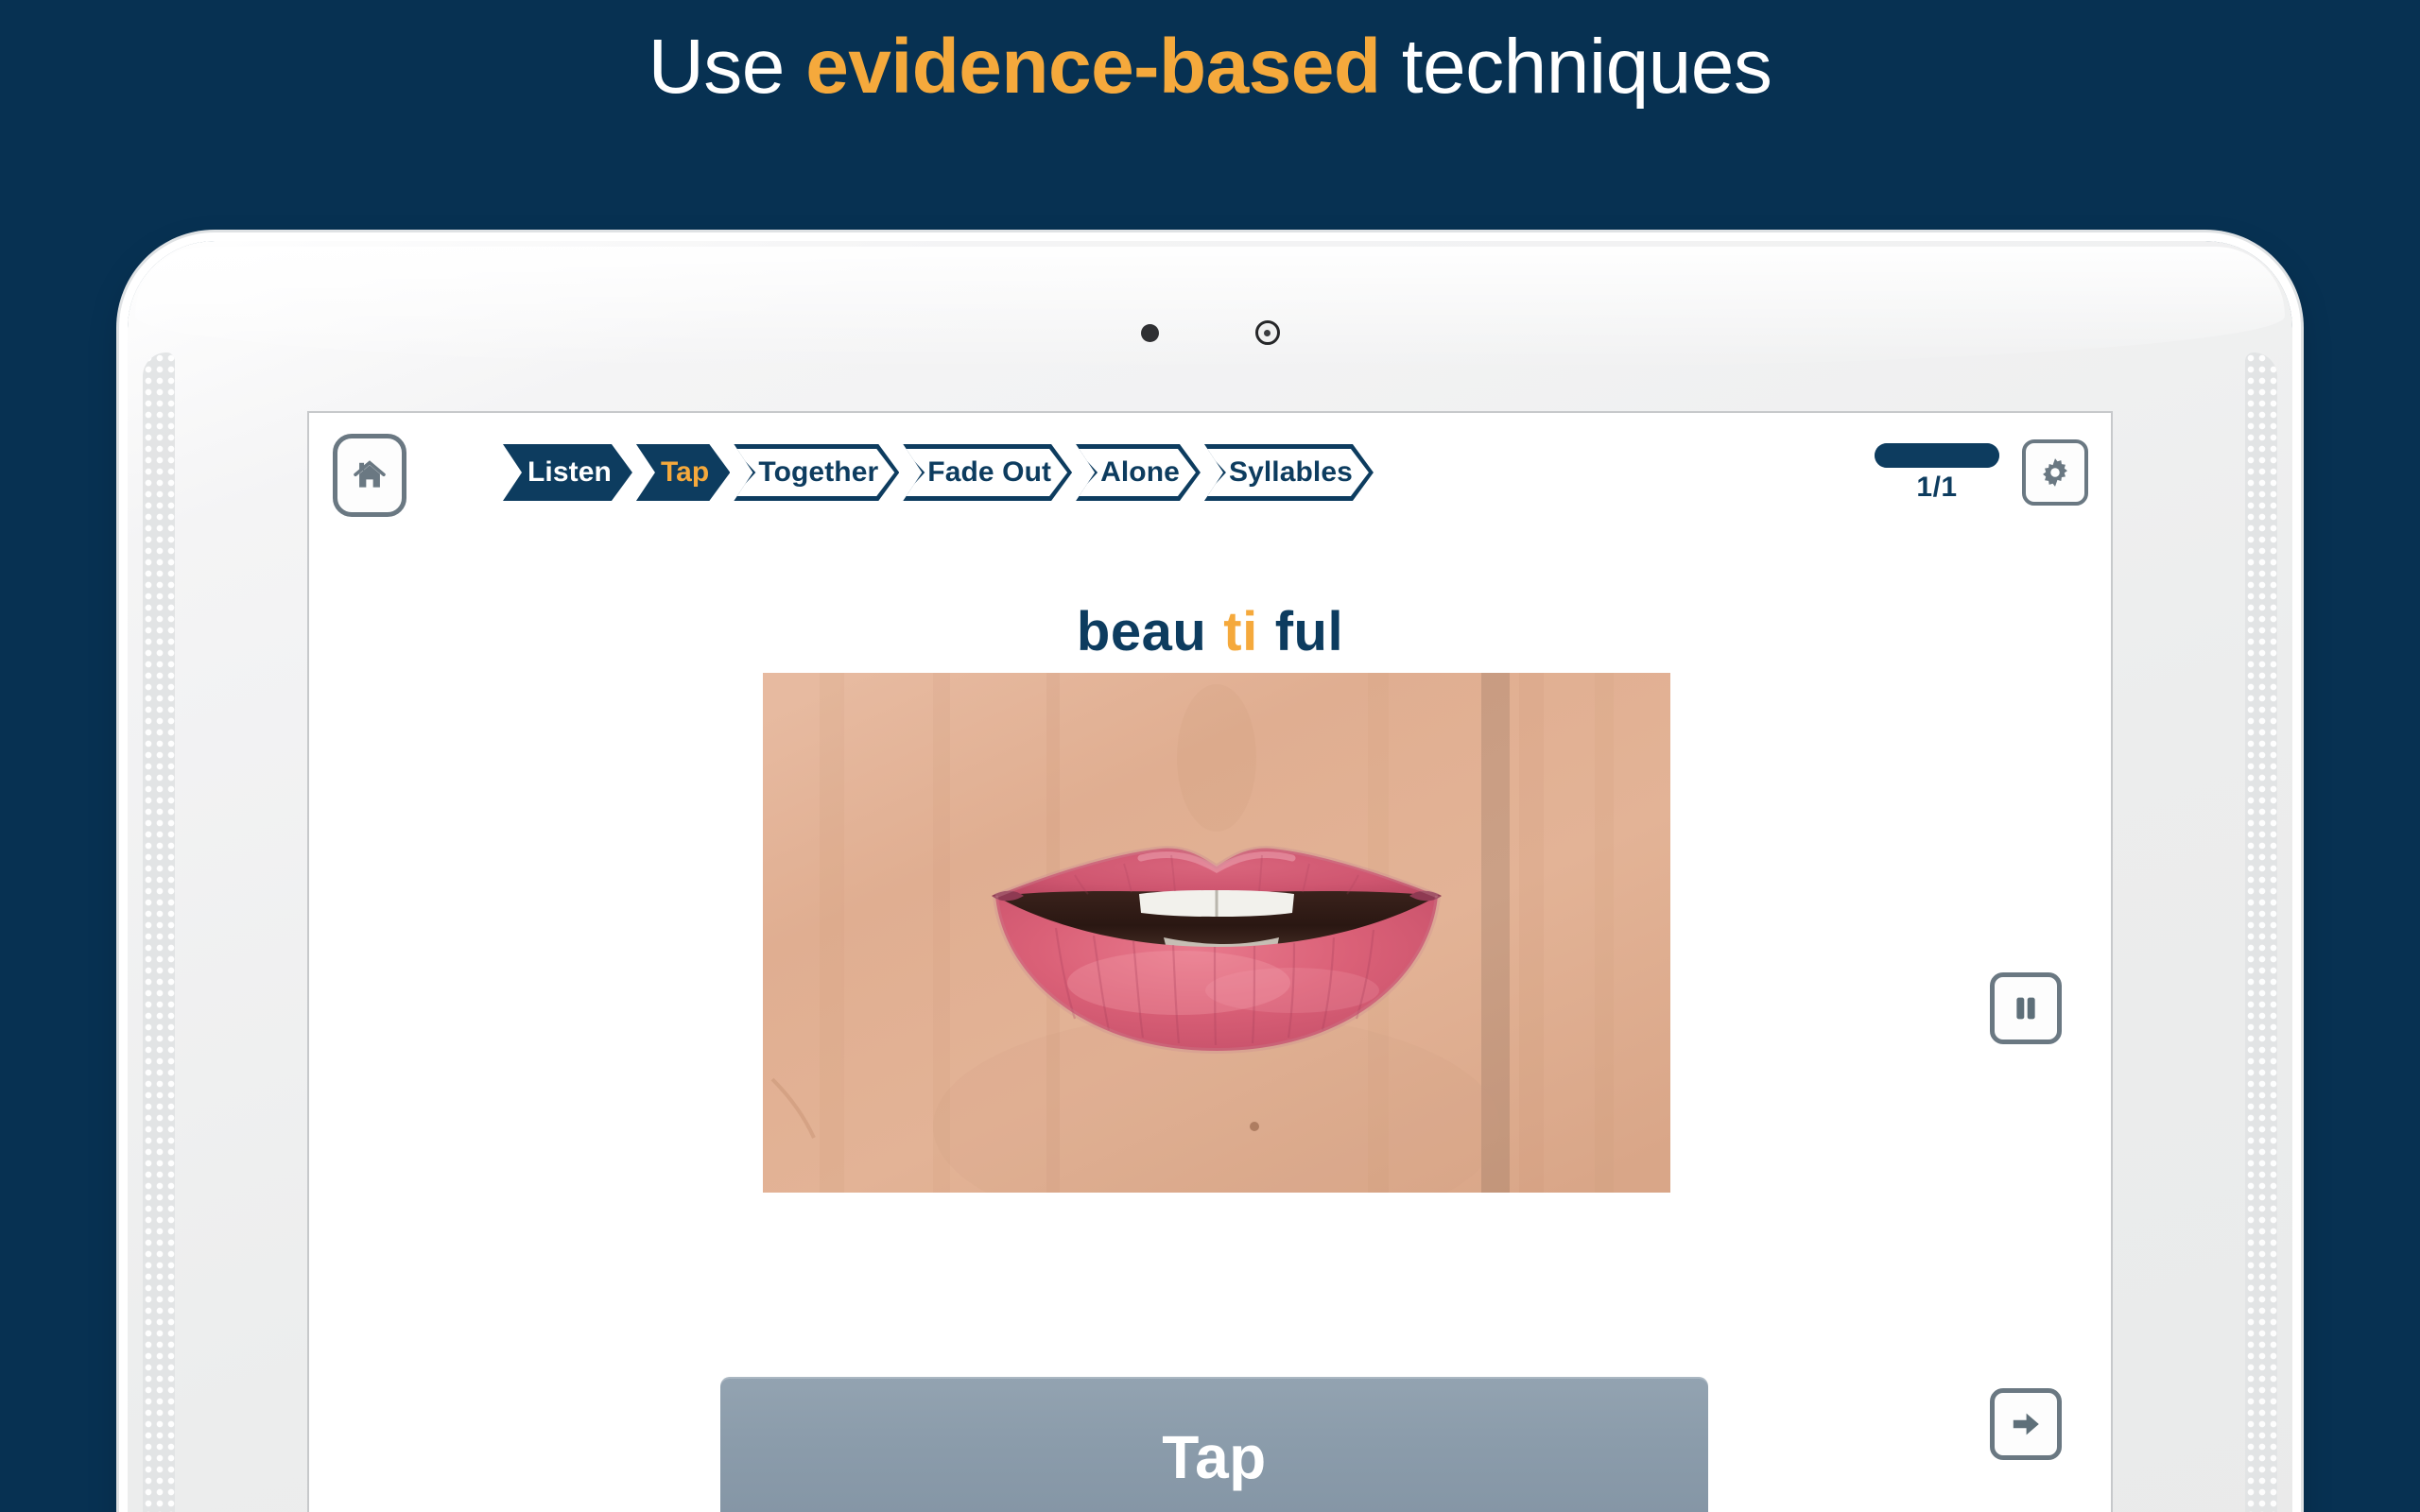 This screenshot has height=1512, width=2420. I want to click on tap-action-label: Tap, so click(1214, 1457).